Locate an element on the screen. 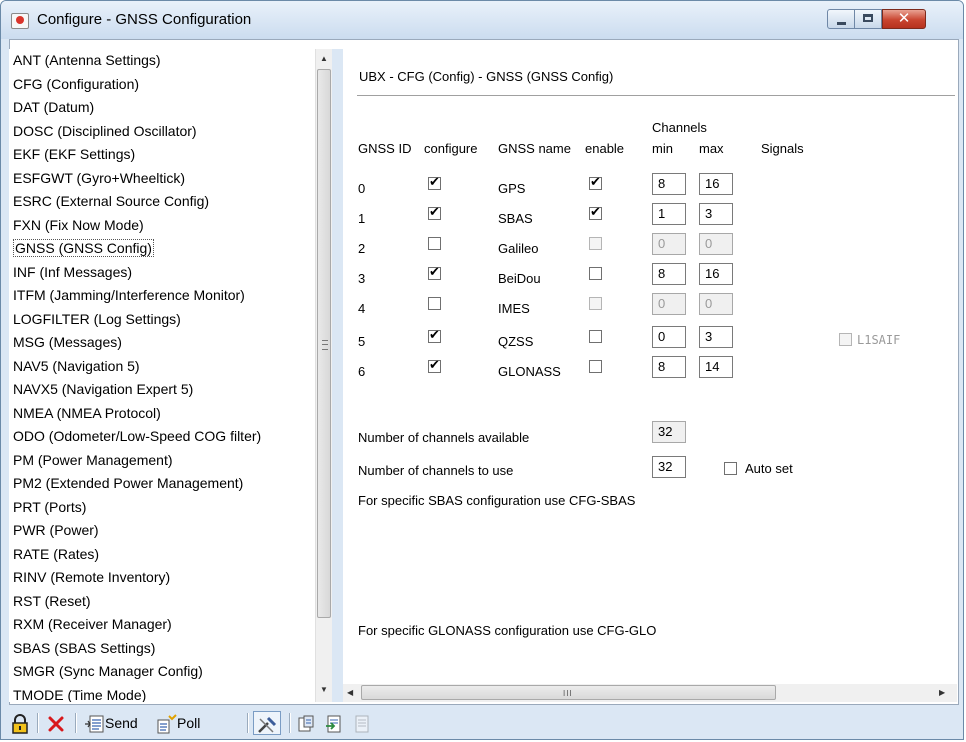 This screenshot has width=966, height=742. list-item-label: PM2 (Extended Power Management) is located at coordinates (128, 483).